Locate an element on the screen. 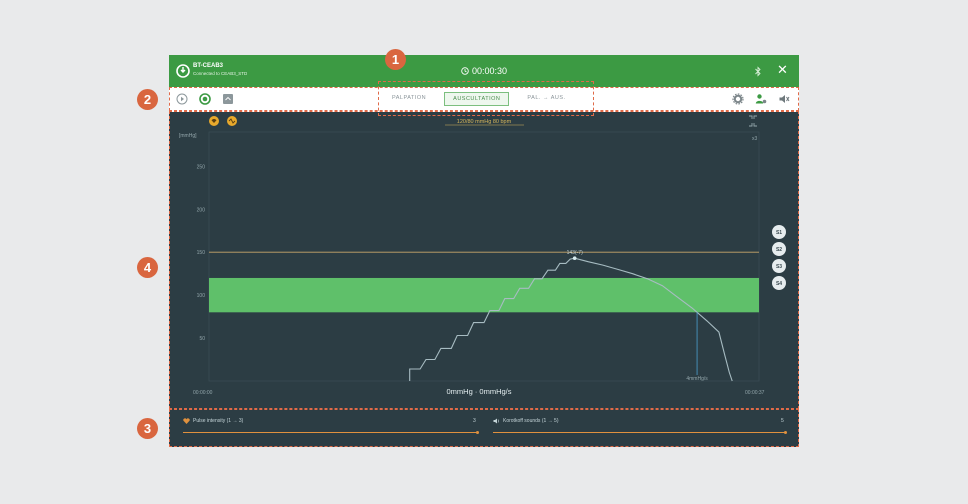 This screenshot has width=968, height=504. session-timer: 00:00:30 is located at coordinates (484, 71).